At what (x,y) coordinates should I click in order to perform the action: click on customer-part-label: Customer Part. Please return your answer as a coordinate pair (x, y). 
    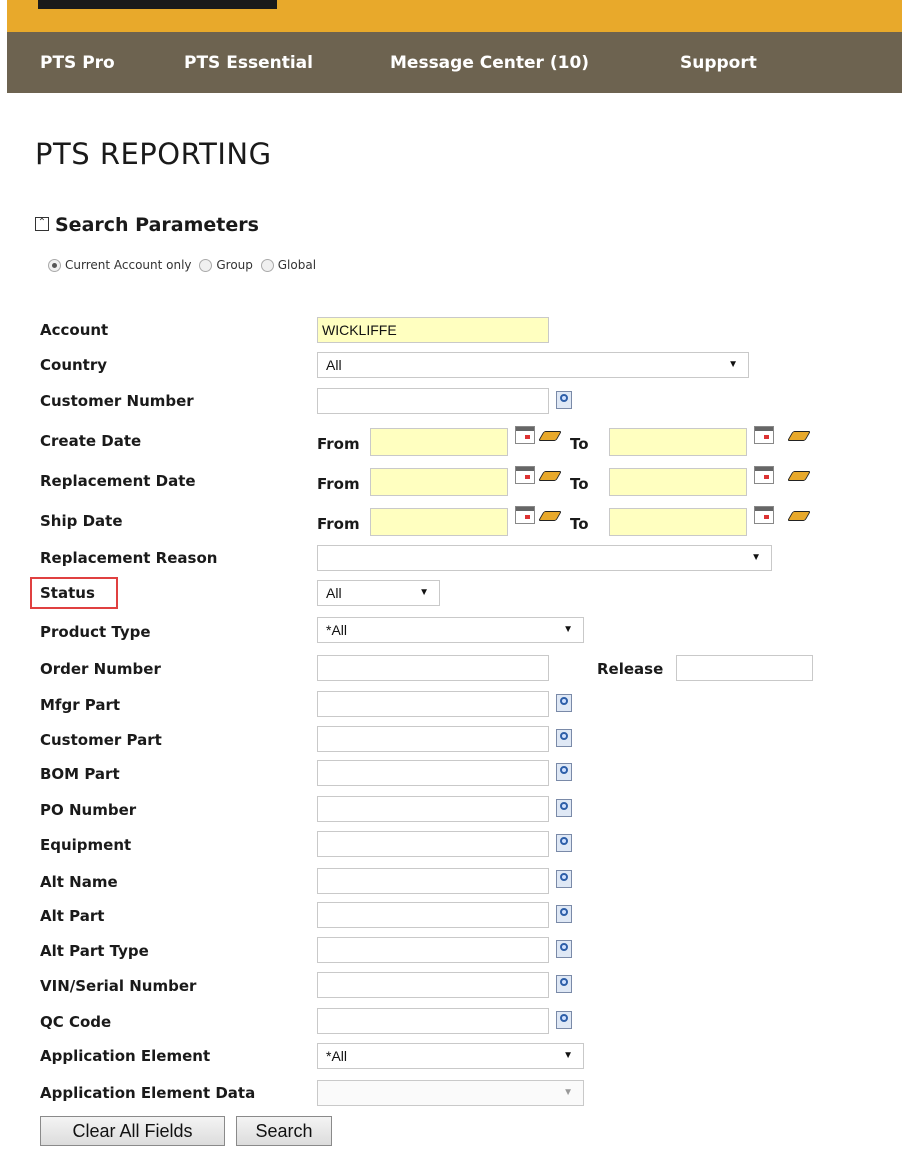
    Looking at the image, I should click on (101, 740).